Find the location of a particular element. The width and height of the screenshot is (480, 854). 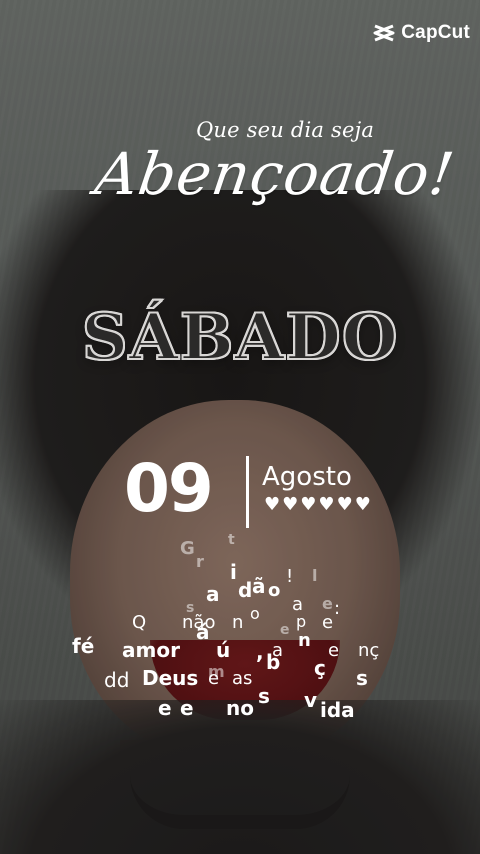

date-divider is located at coordinates (247, 492).